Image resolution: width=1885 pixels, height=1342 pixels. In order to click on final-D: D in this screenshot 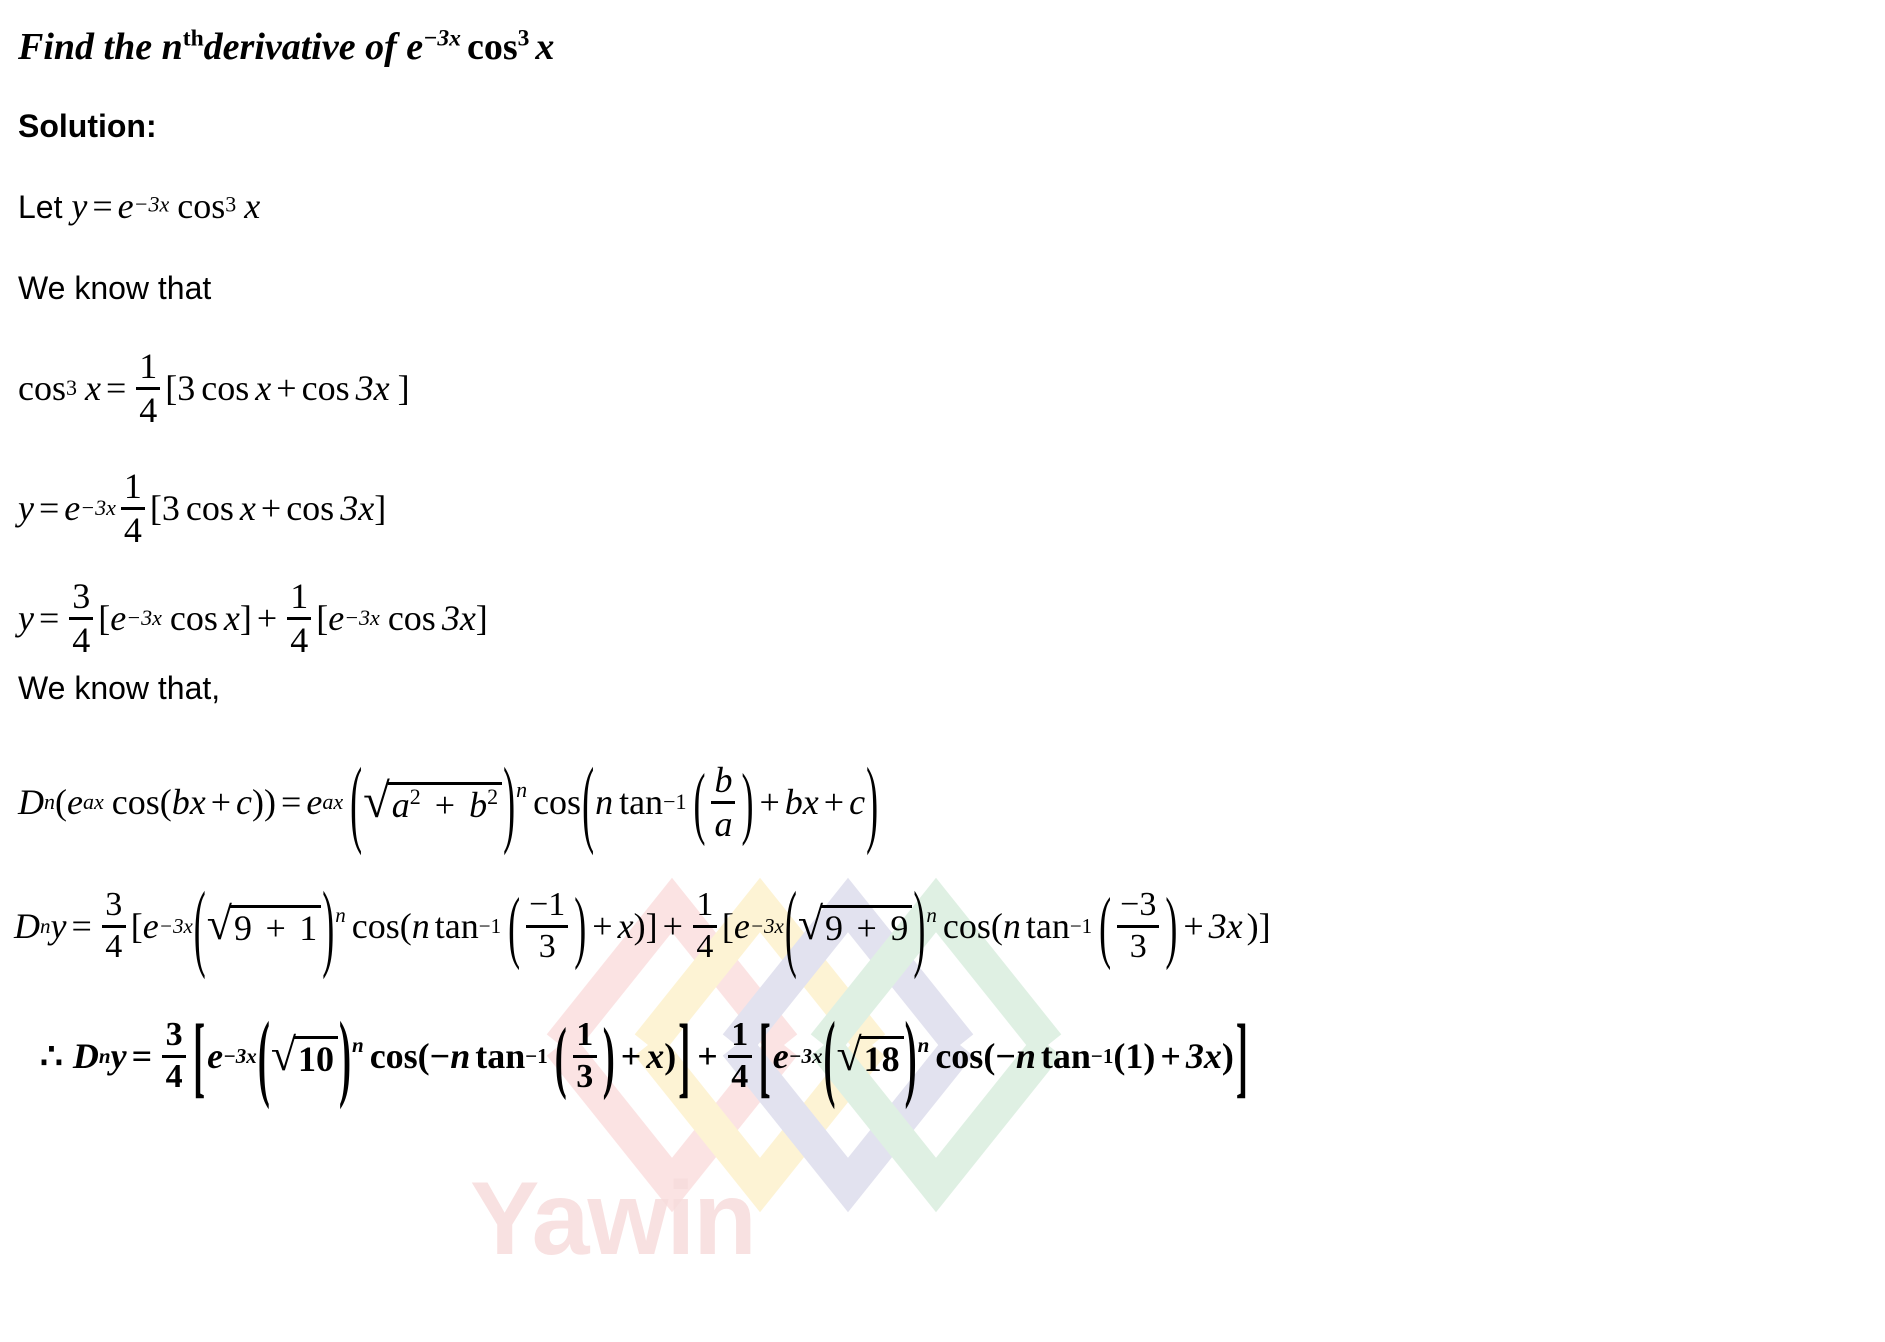, I will do `click(85, 1056)`.